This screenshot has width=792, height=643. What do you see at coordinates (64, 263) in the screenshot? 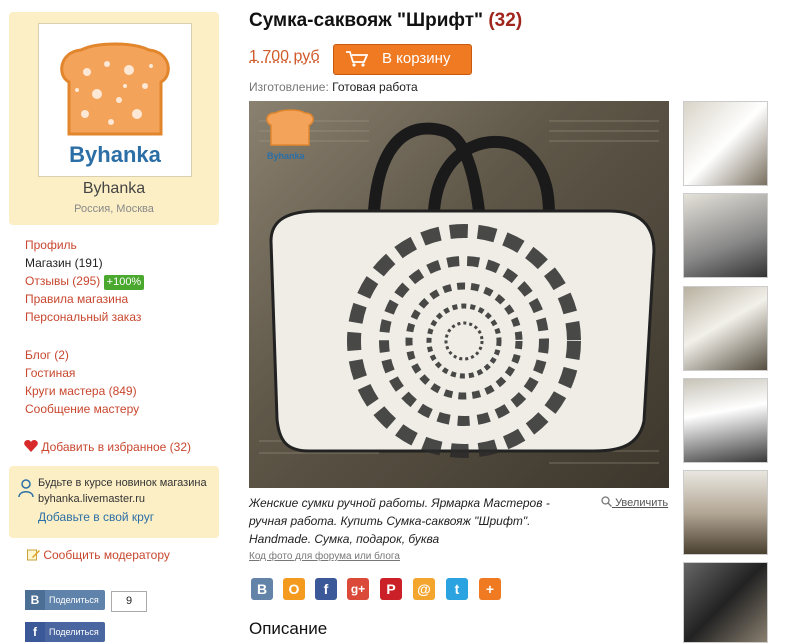
I see `menu-item-store: Магазин (191)` at bounding box center [64, 263].